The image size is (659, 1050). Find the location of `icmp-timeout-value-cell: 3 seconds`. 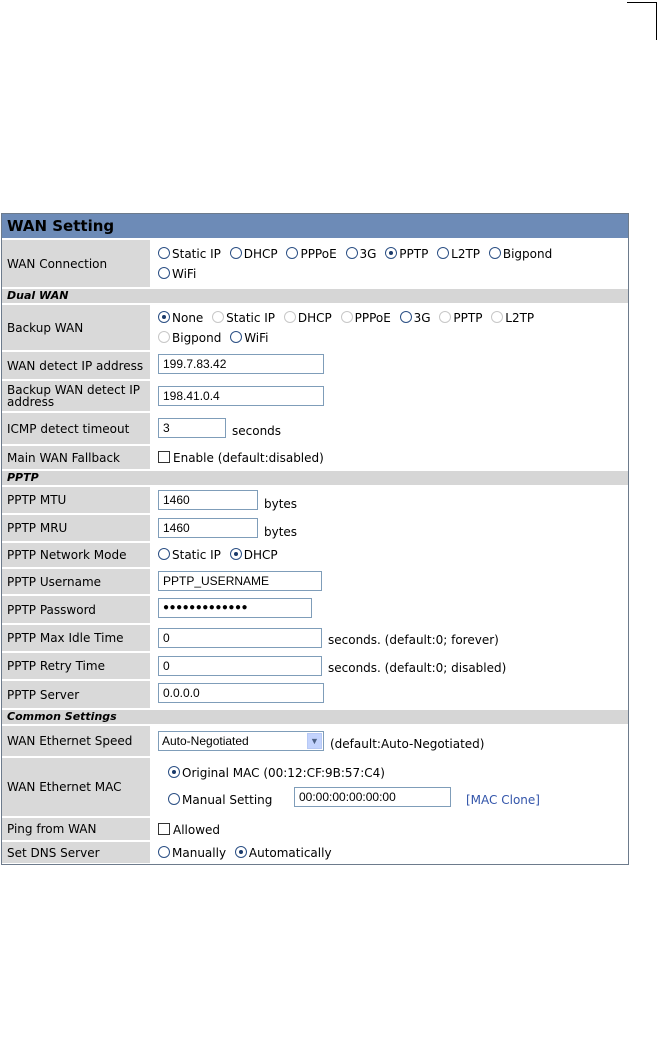

icmp-timeout-value-cell: 3 seconds is located at coordinates (390, 428).